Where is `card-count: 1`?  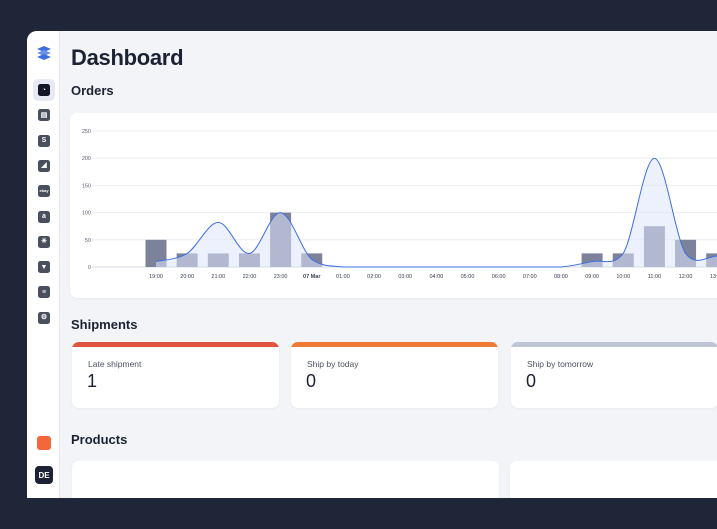
card-count: 1 is located at coordinates (92, 381).